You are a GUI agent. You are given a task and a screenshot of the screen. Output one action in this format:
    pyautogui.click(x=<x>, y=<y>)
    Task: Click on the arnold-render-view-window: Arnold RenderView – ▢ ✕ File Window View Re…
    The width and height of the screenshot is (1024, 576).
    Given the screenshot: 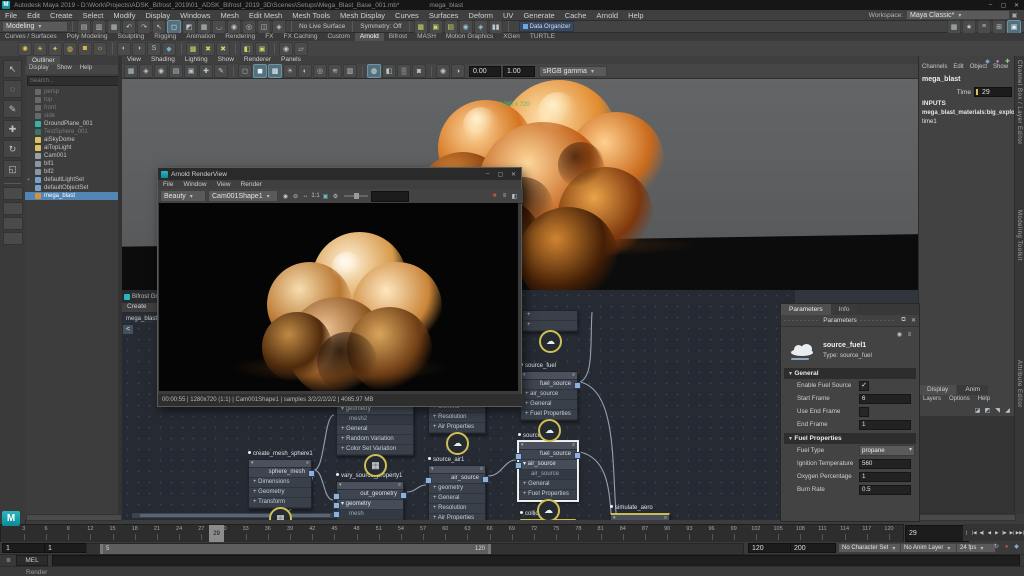 What is the action you would take?
    pyautogui.click(x=341, y=287)
    